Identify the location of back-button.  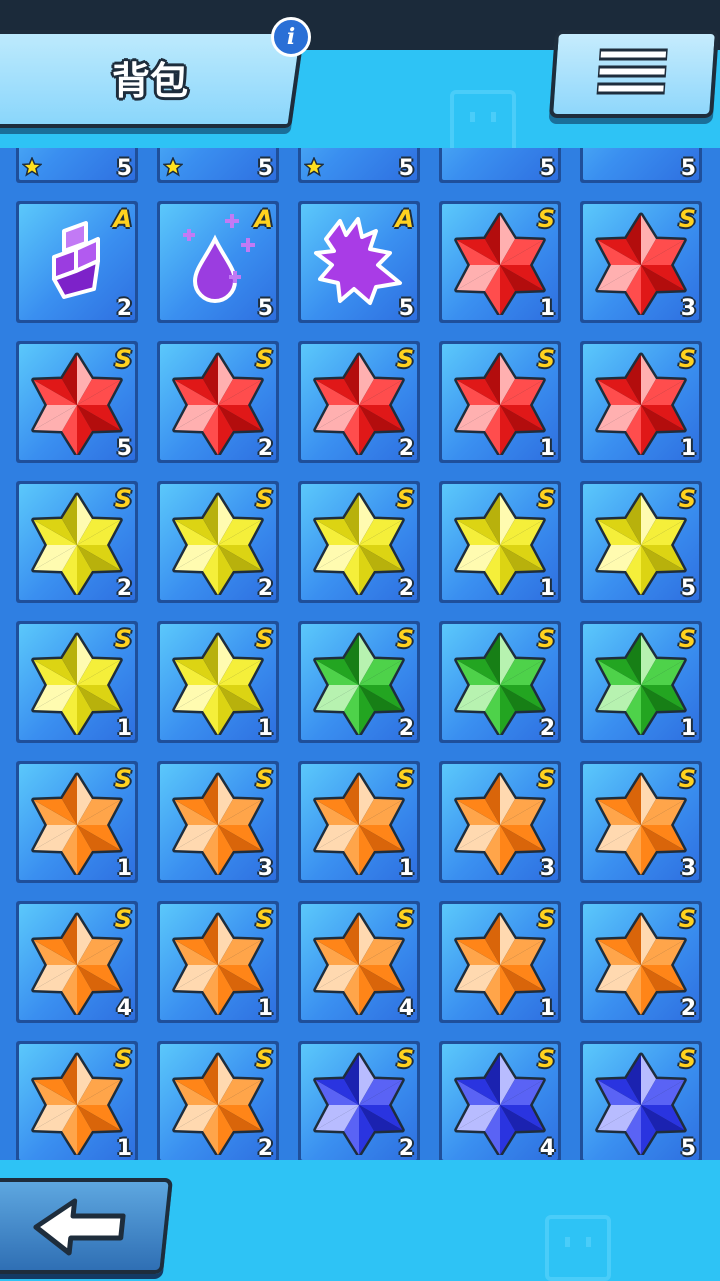
(87, 1226).